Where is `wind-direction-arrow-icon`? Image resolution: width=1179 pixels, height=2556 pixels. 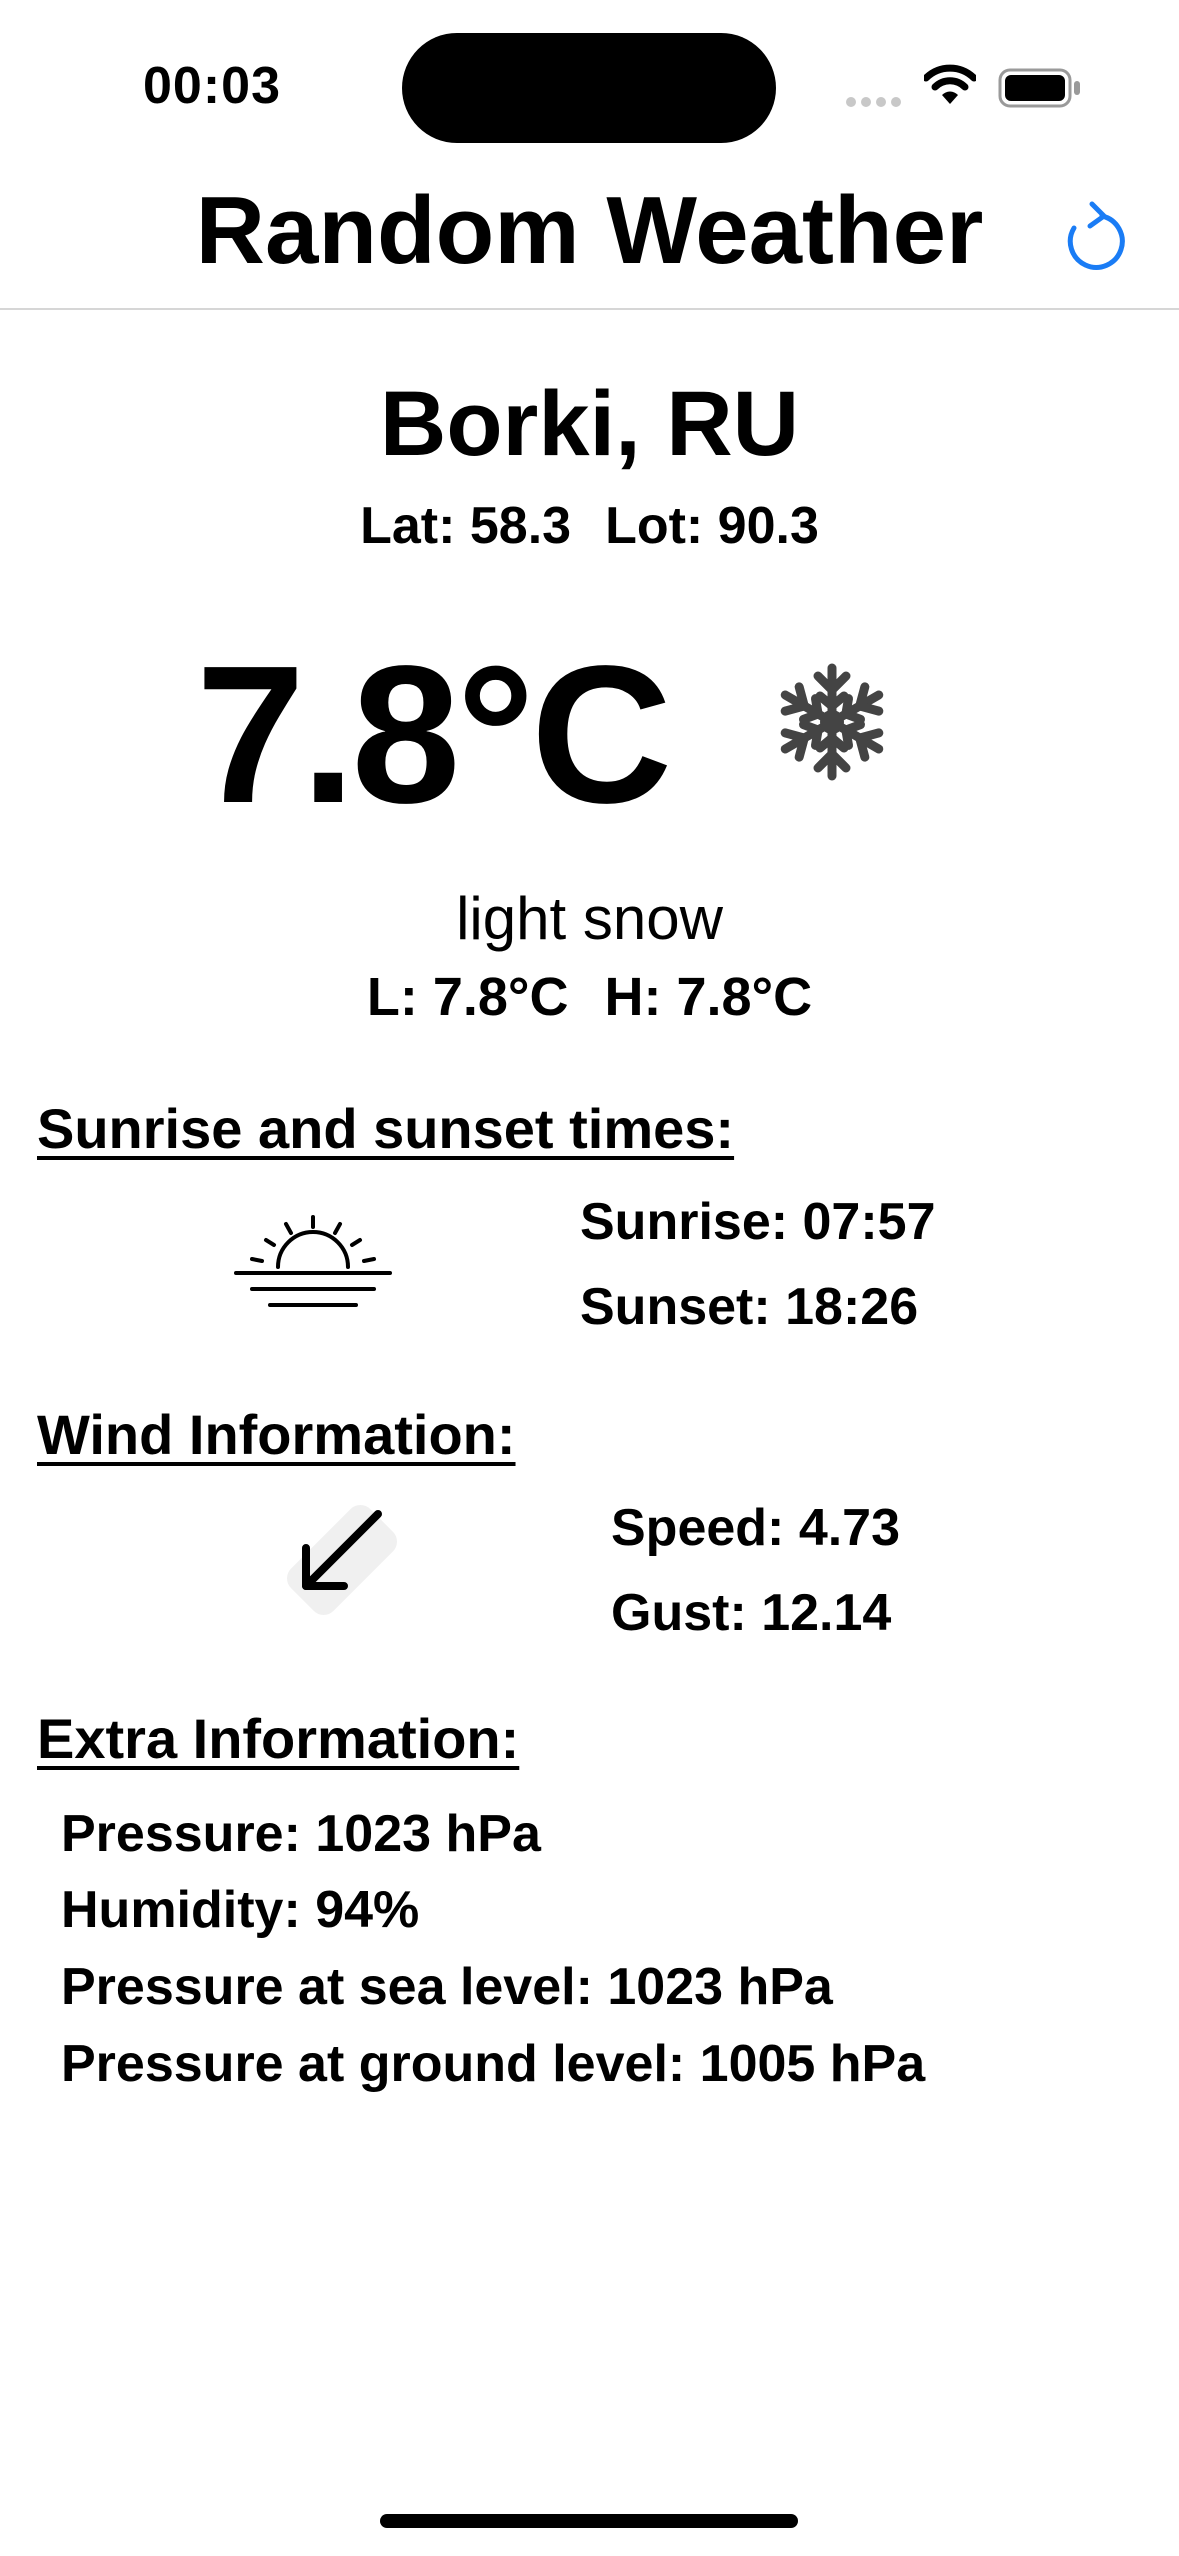 wind-direction-arrow-icon is located at coordinates (342, 1562).